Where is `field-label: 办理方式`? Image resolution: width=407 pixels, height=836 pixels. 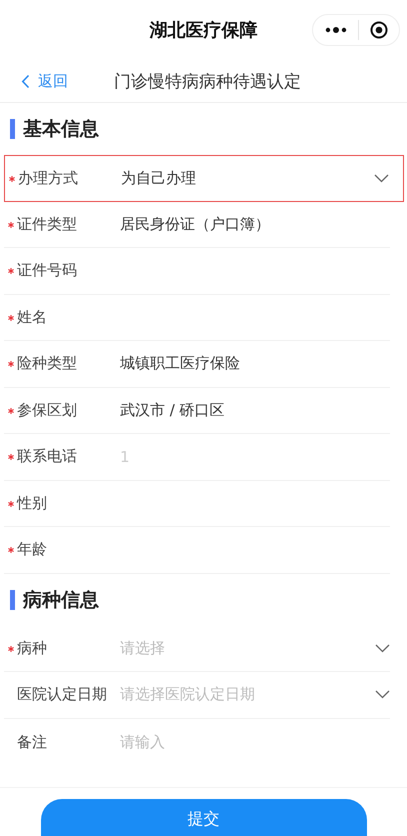 field-label: 办理方式 is located at coordinates (48, 178).